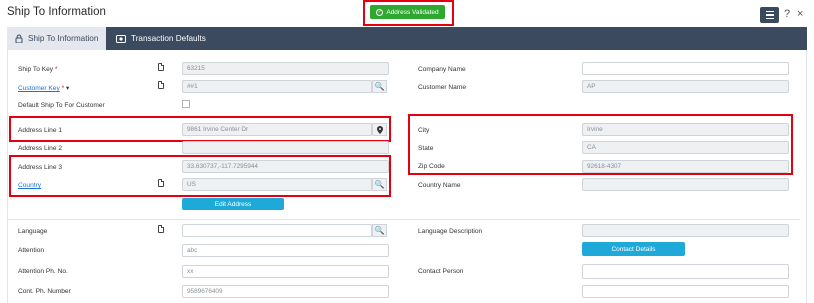 Image resolution: width=814 pixels, height=303 pixels. I want to click on address-validated-badge: ✓ Address Validated, so click(407, 12).